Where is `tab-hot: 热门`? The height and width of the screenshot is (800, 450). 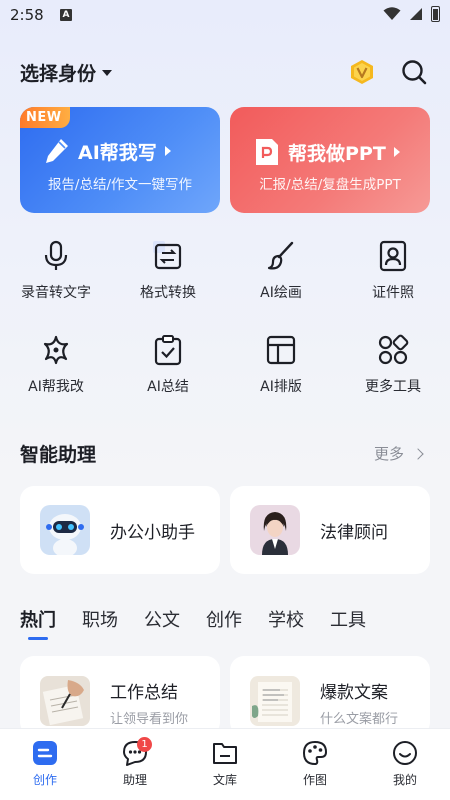
tab-hot: 热门 is located at coordinates (38, 623).